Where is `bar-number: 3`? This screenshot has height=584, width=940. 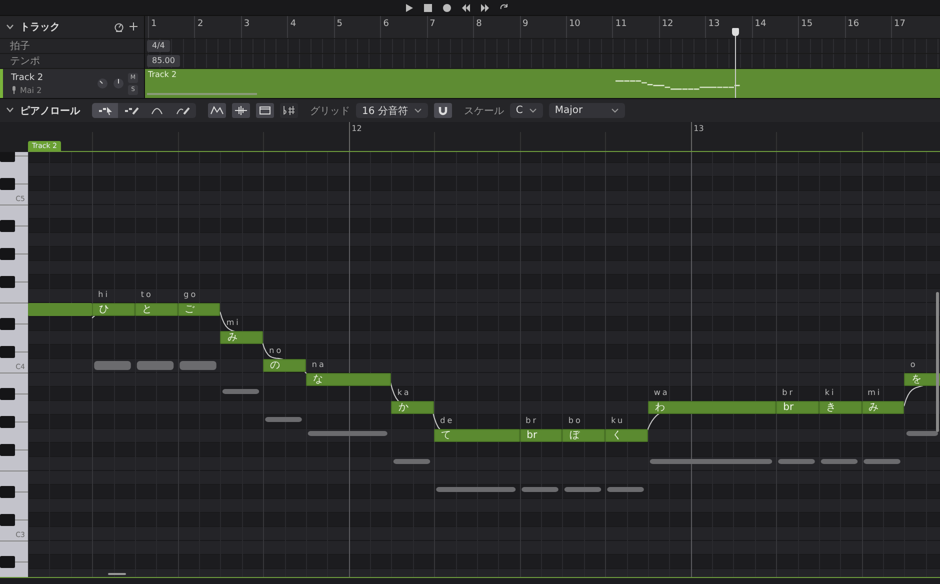
bar-number: 3 is located at coordinates (247, 24).